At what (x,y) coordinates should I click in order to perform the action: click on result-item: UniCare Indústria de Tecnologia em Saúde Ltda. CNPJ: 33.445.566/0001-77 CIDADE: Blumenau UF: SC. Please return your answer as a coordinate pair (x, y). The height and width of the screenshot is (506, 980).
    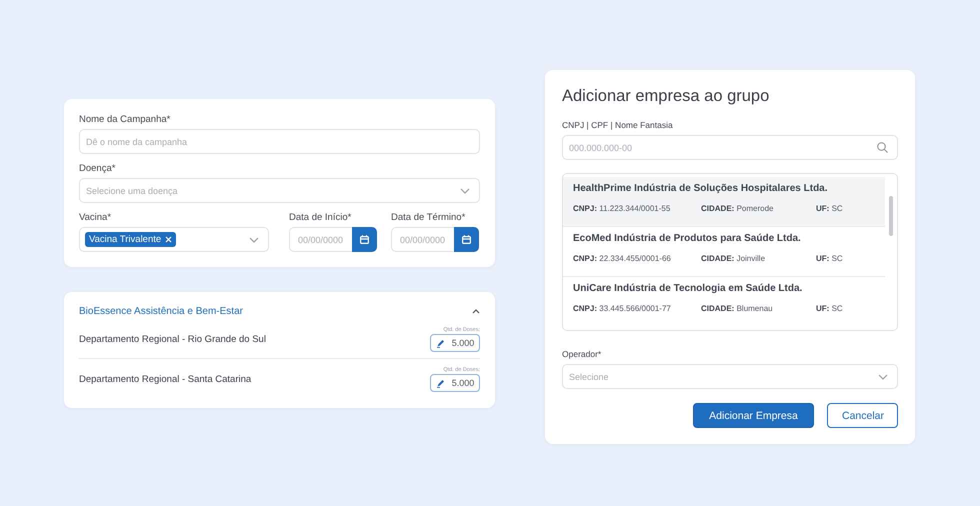
    Looking at the image, I should click on (724, 301).